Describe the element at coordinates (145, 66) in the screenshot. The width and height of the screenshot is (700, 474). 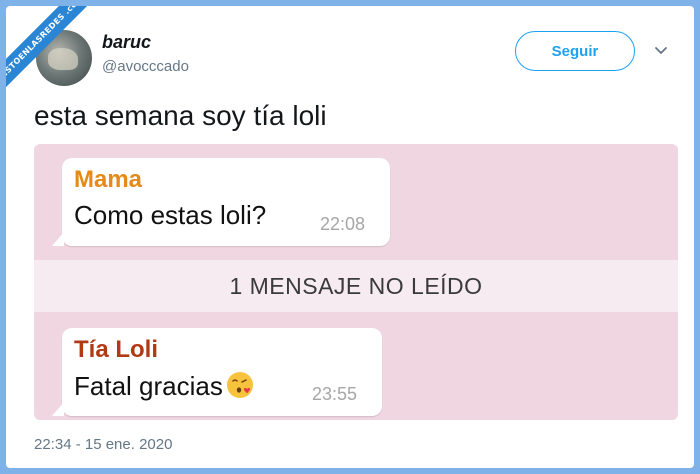
I see `user-handle: @avocccado` at that location.